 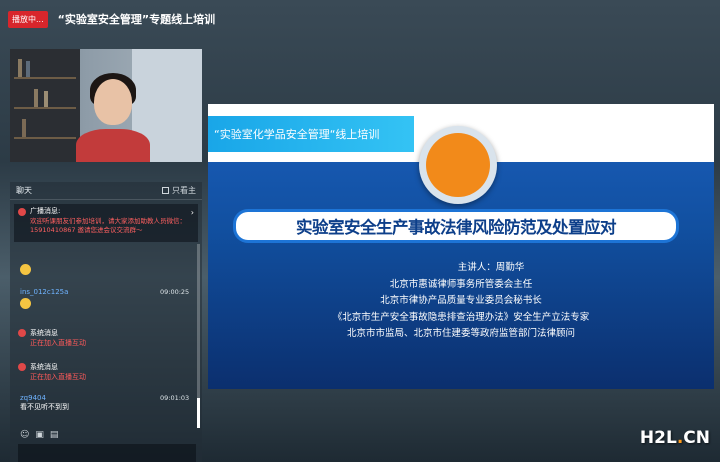 I want to click on chat-title: 聊天, so click(x=24, y=190).